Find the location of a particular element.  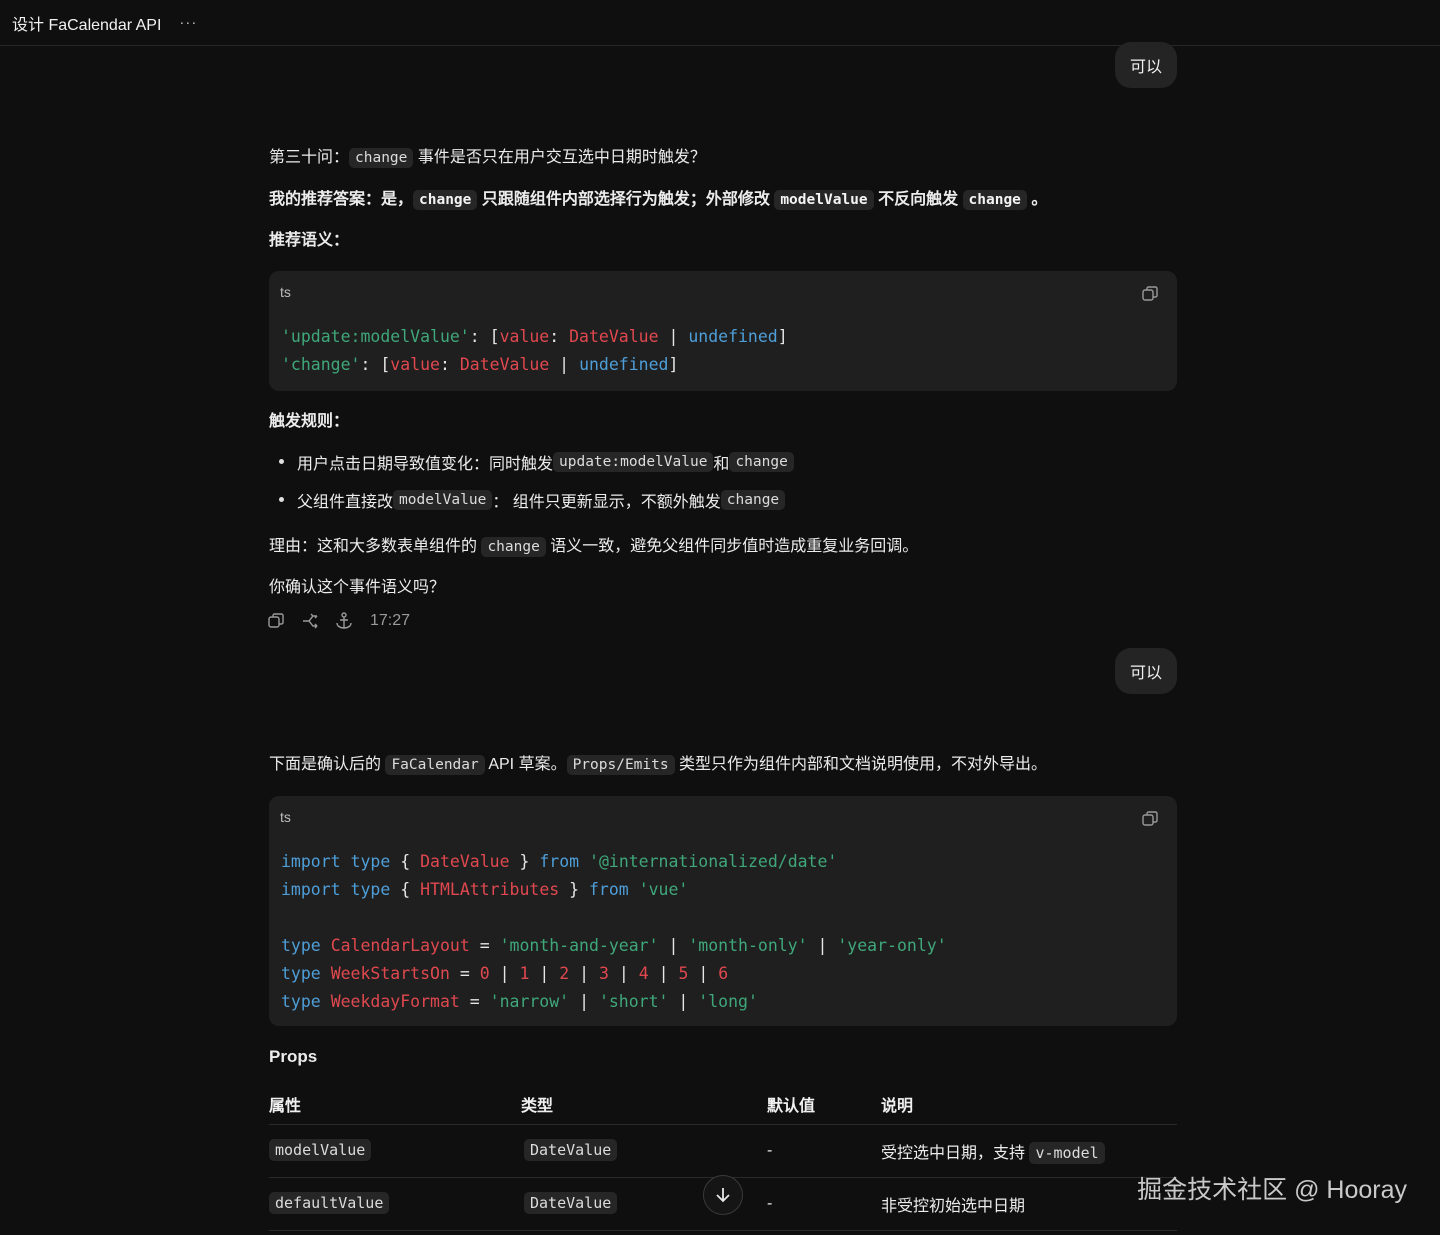

message-actions: 17:27 is located at coordinates (338, 621).